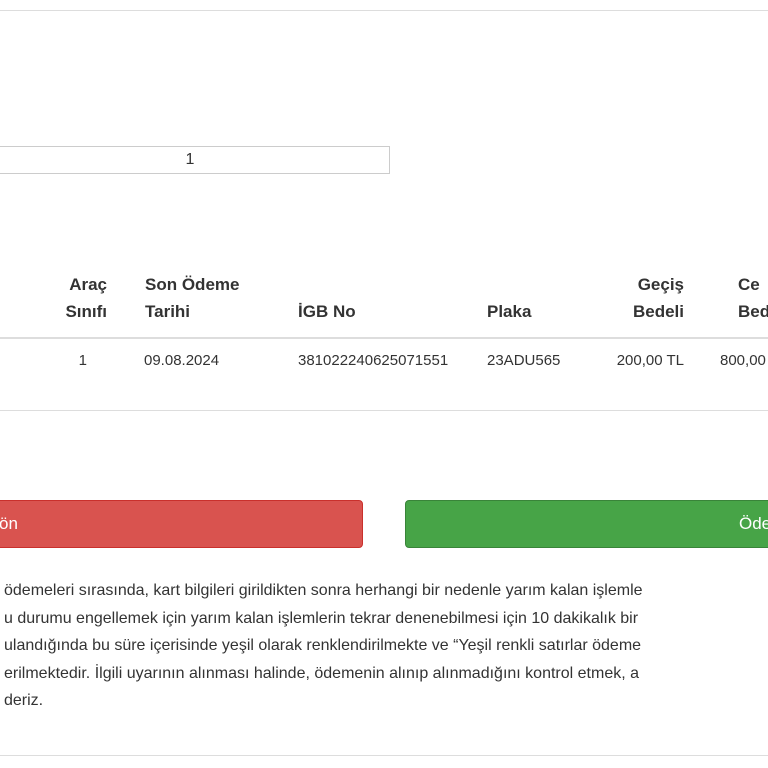 This screenshot has height=768, width=768. Describe the element at coordinates (182, 360) in the screenshot. I see `cell-due-date: 09.08.2024` at that location.